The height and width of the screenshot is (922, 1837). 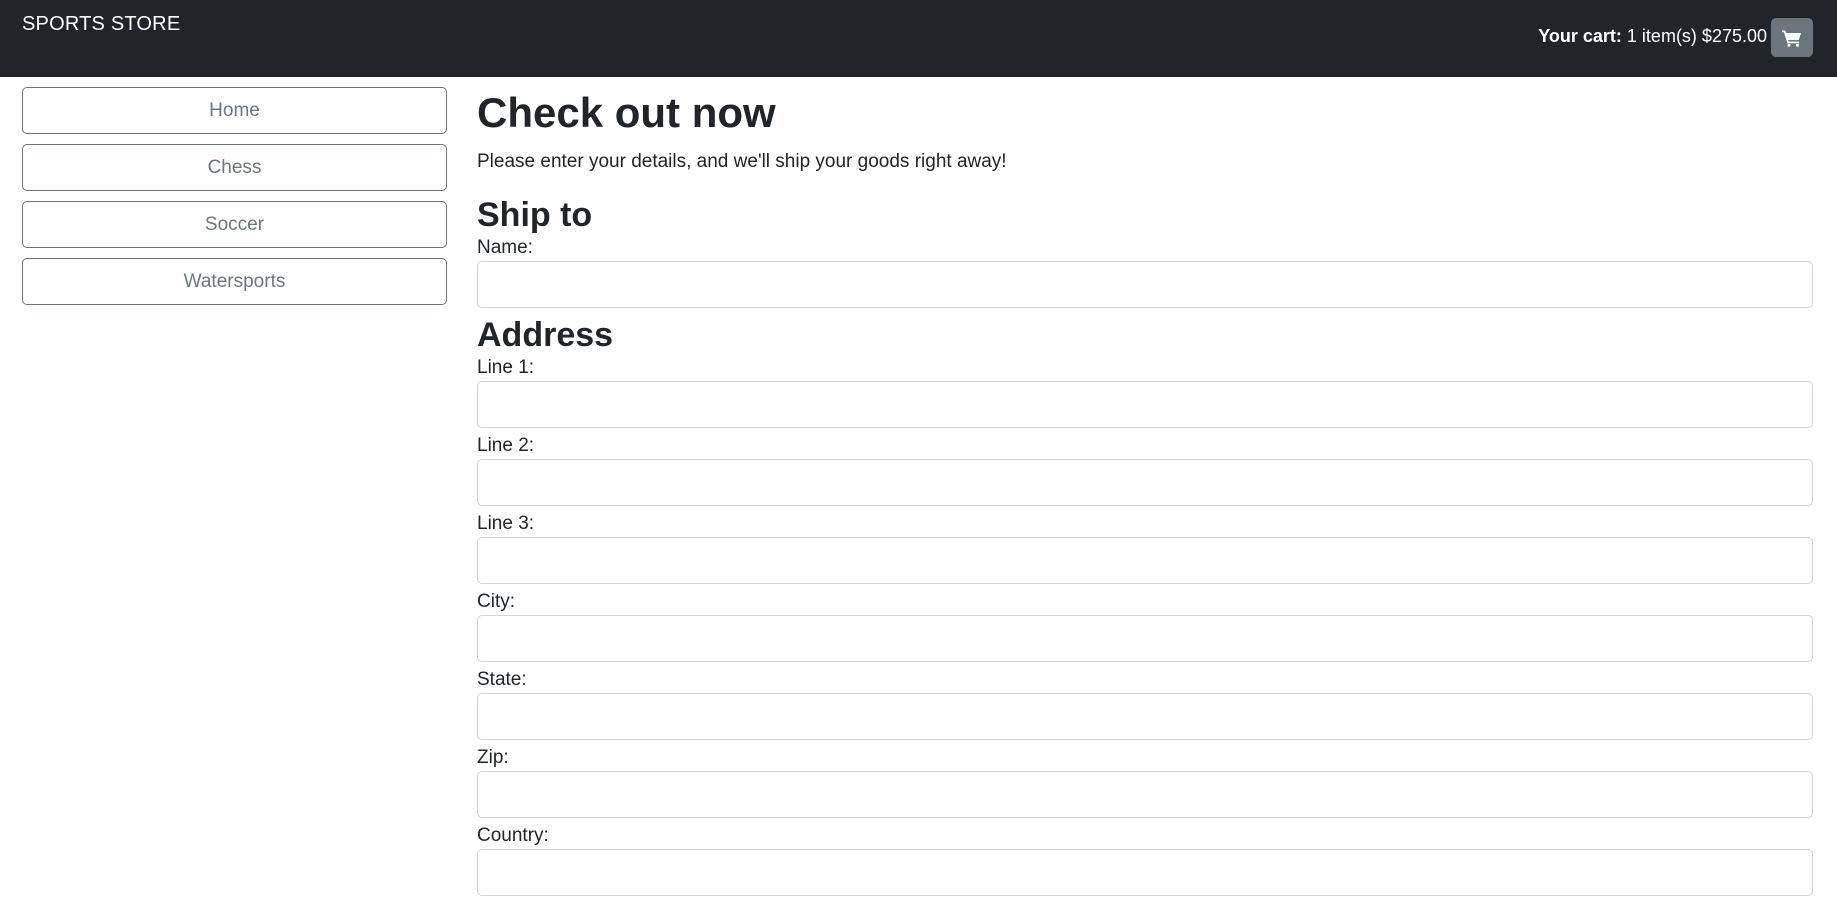 I want to click on line2-field-group: Line 2:, so click(x=1145, y=470).